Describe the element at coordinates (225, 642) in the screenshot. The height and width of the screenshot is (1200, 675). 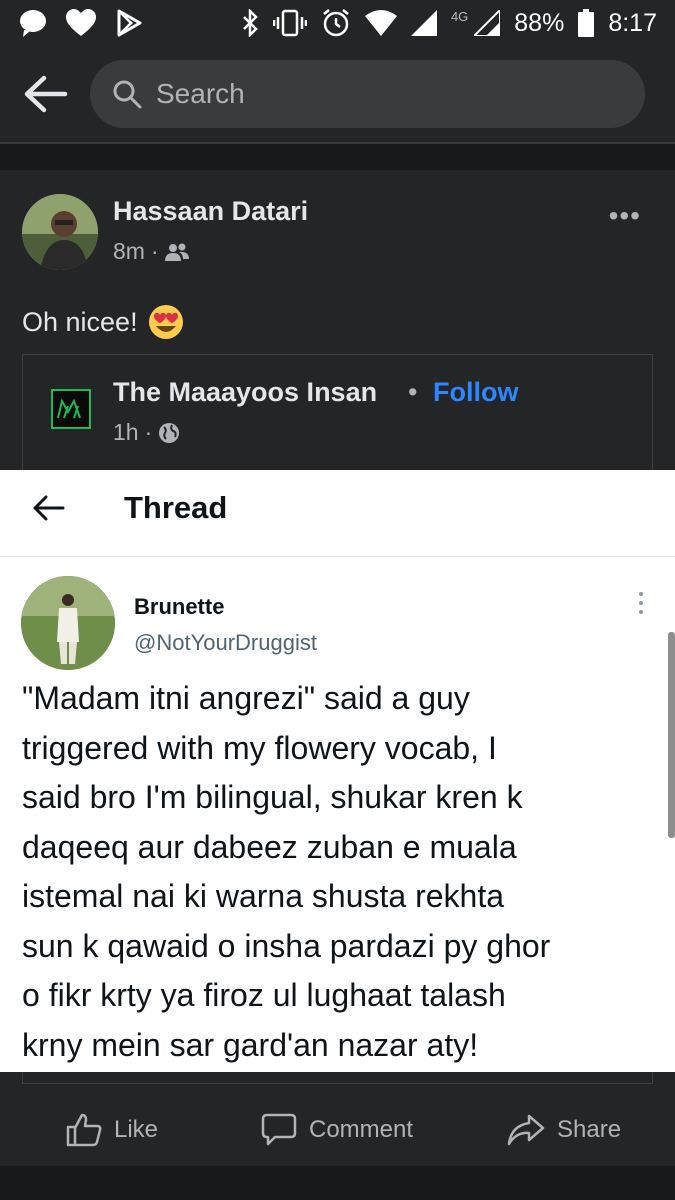
I see `tweet-author-handle: @NotYourDruggist` at that location.